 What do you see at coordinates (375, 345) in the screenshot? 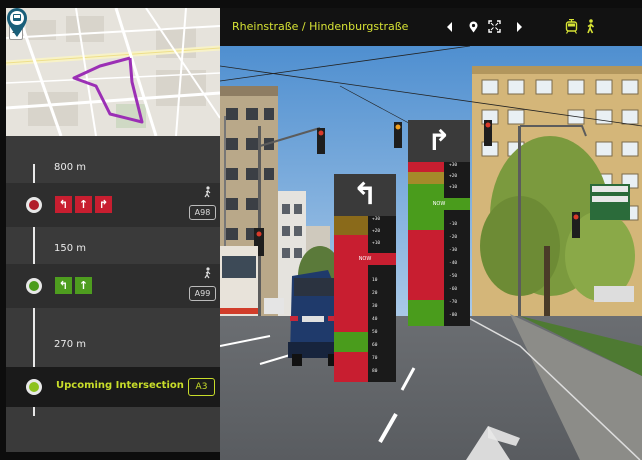
I see `tick-label: 60` at bounding box center [375, 345].